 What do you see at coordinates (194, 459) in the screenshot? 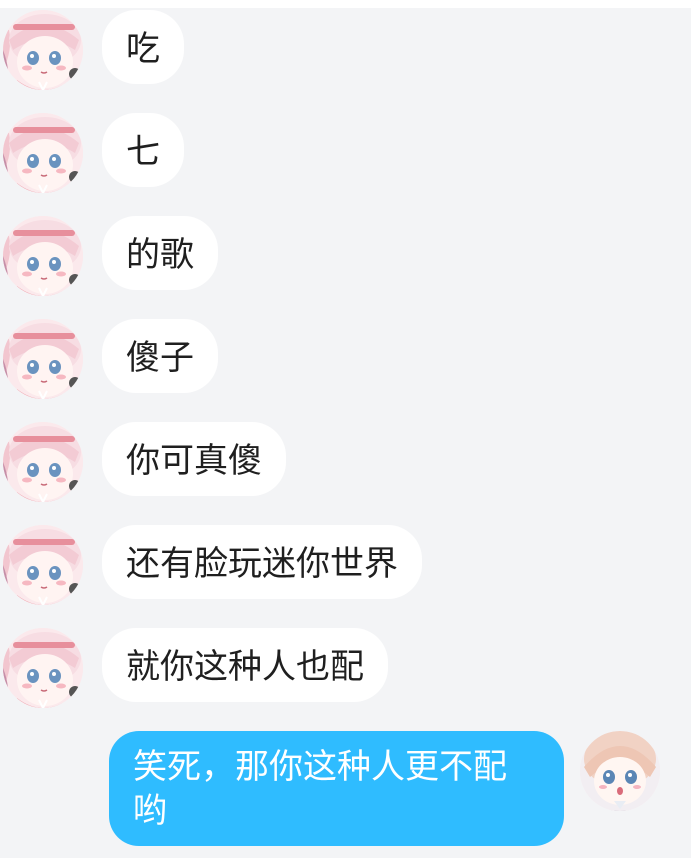
I see `chat-bubble-incoming: 你可真傻` at bounding box center [194, 459].